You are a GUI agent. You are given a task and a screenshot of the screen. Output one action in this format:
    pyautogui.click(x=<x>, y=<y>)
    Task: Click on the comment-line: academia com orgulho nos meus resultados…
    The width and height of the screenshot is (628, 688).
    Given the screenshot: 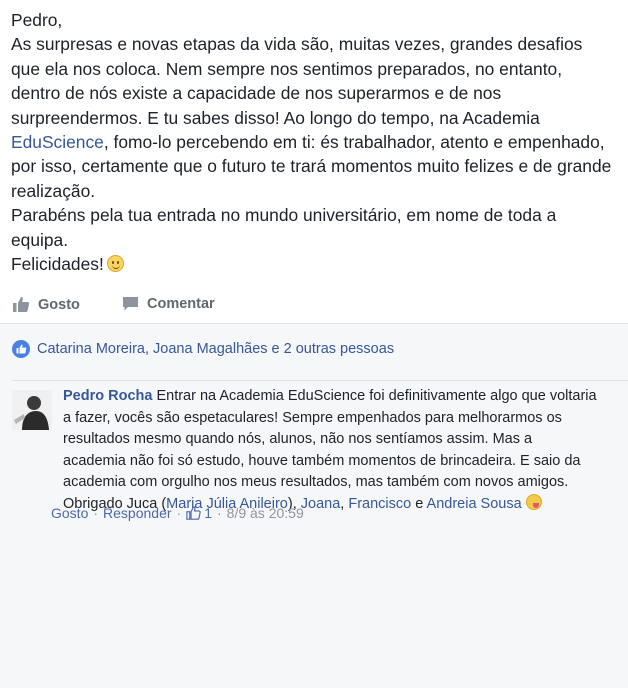 What is the action you would take?
    pyautogui.click(x=316, y=482)
    